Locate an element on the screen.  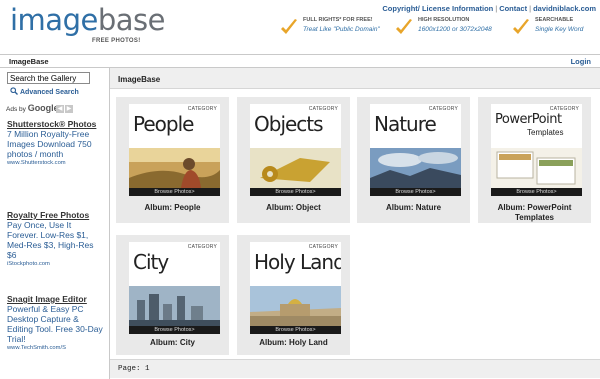
ad-url: www.Shutterstock.com is located at coordinates (55, 163).